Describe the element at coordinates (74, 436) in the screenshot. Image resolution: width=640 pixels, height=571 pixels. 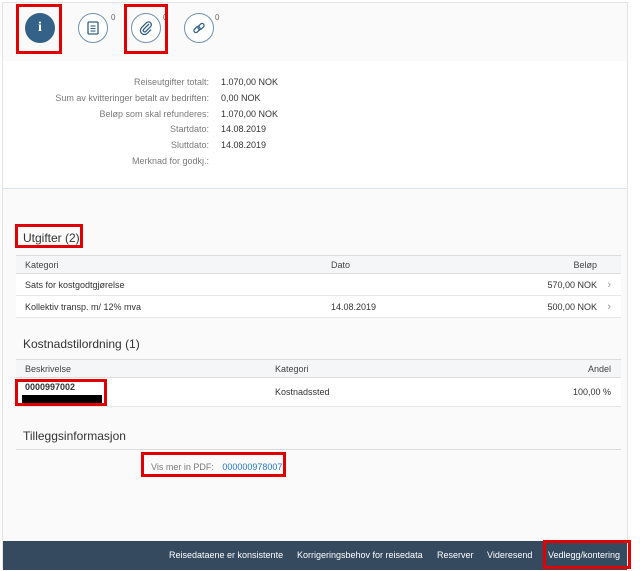
I see `additional-info-title: Tilleggsinformasjon` at that location.